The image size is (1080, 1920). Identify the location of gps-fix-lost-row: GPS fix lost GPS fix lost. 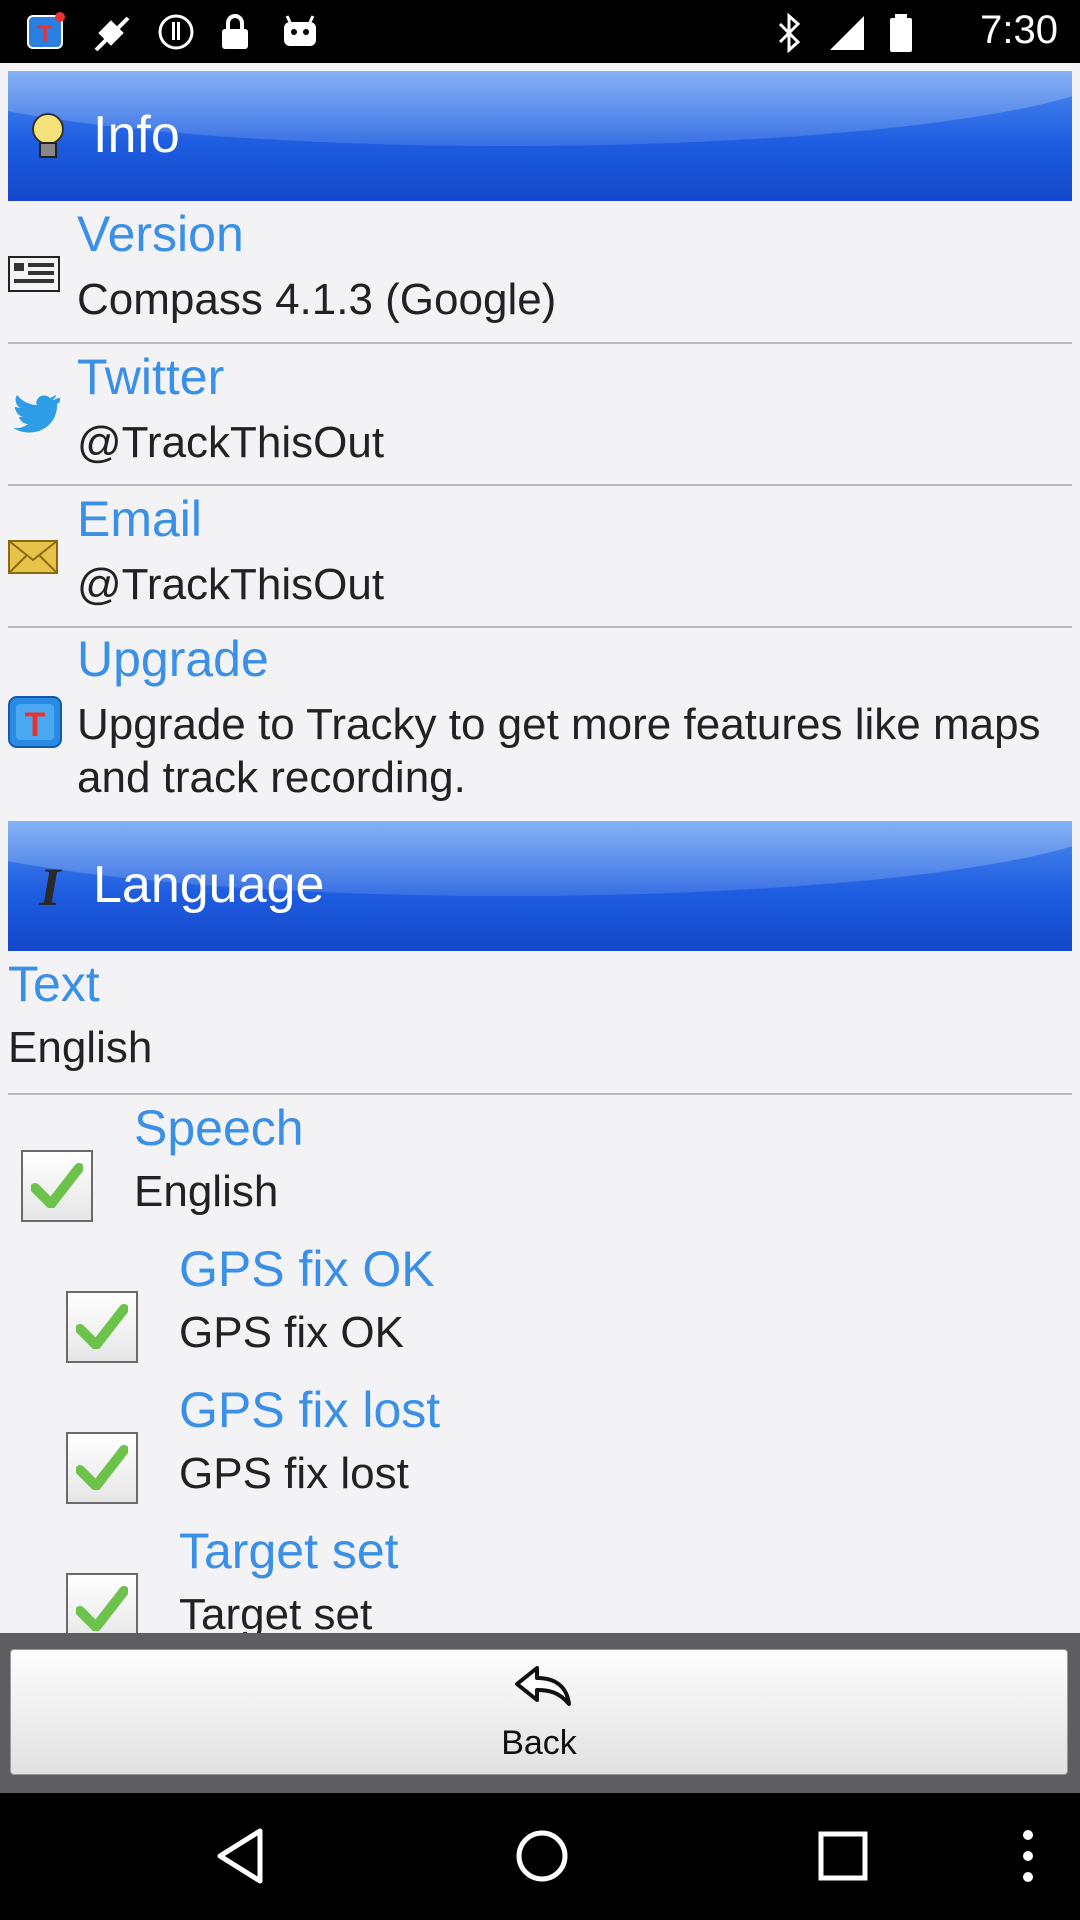
(540, 1447).